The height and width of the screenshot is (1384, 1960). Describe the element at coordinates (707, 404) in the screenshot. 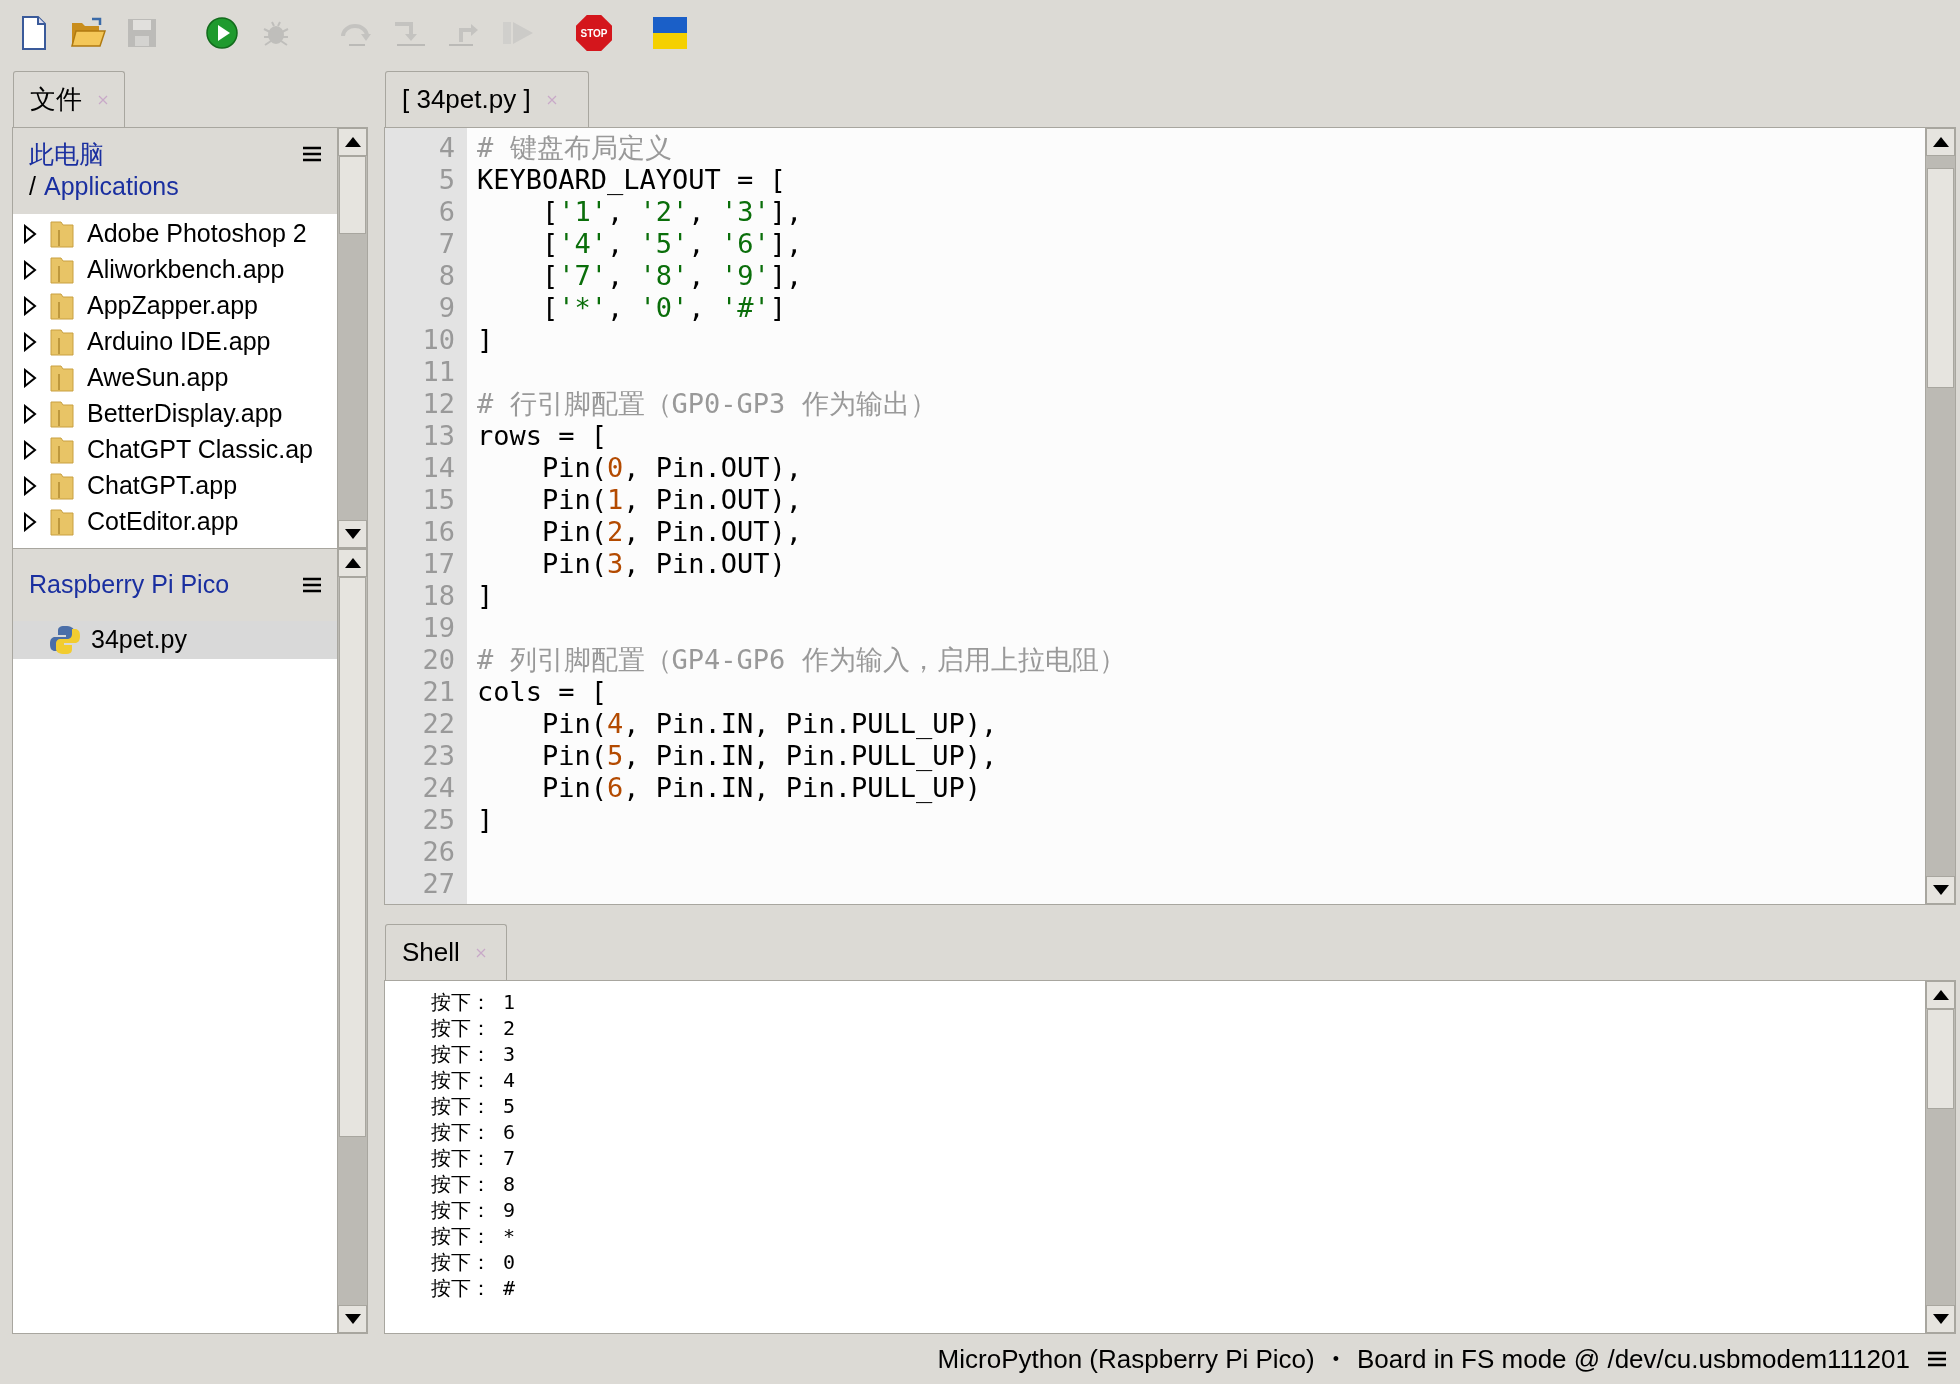

I see `code-line: # 行引脚配置（GP0-GP3 作为输出）` at that location.